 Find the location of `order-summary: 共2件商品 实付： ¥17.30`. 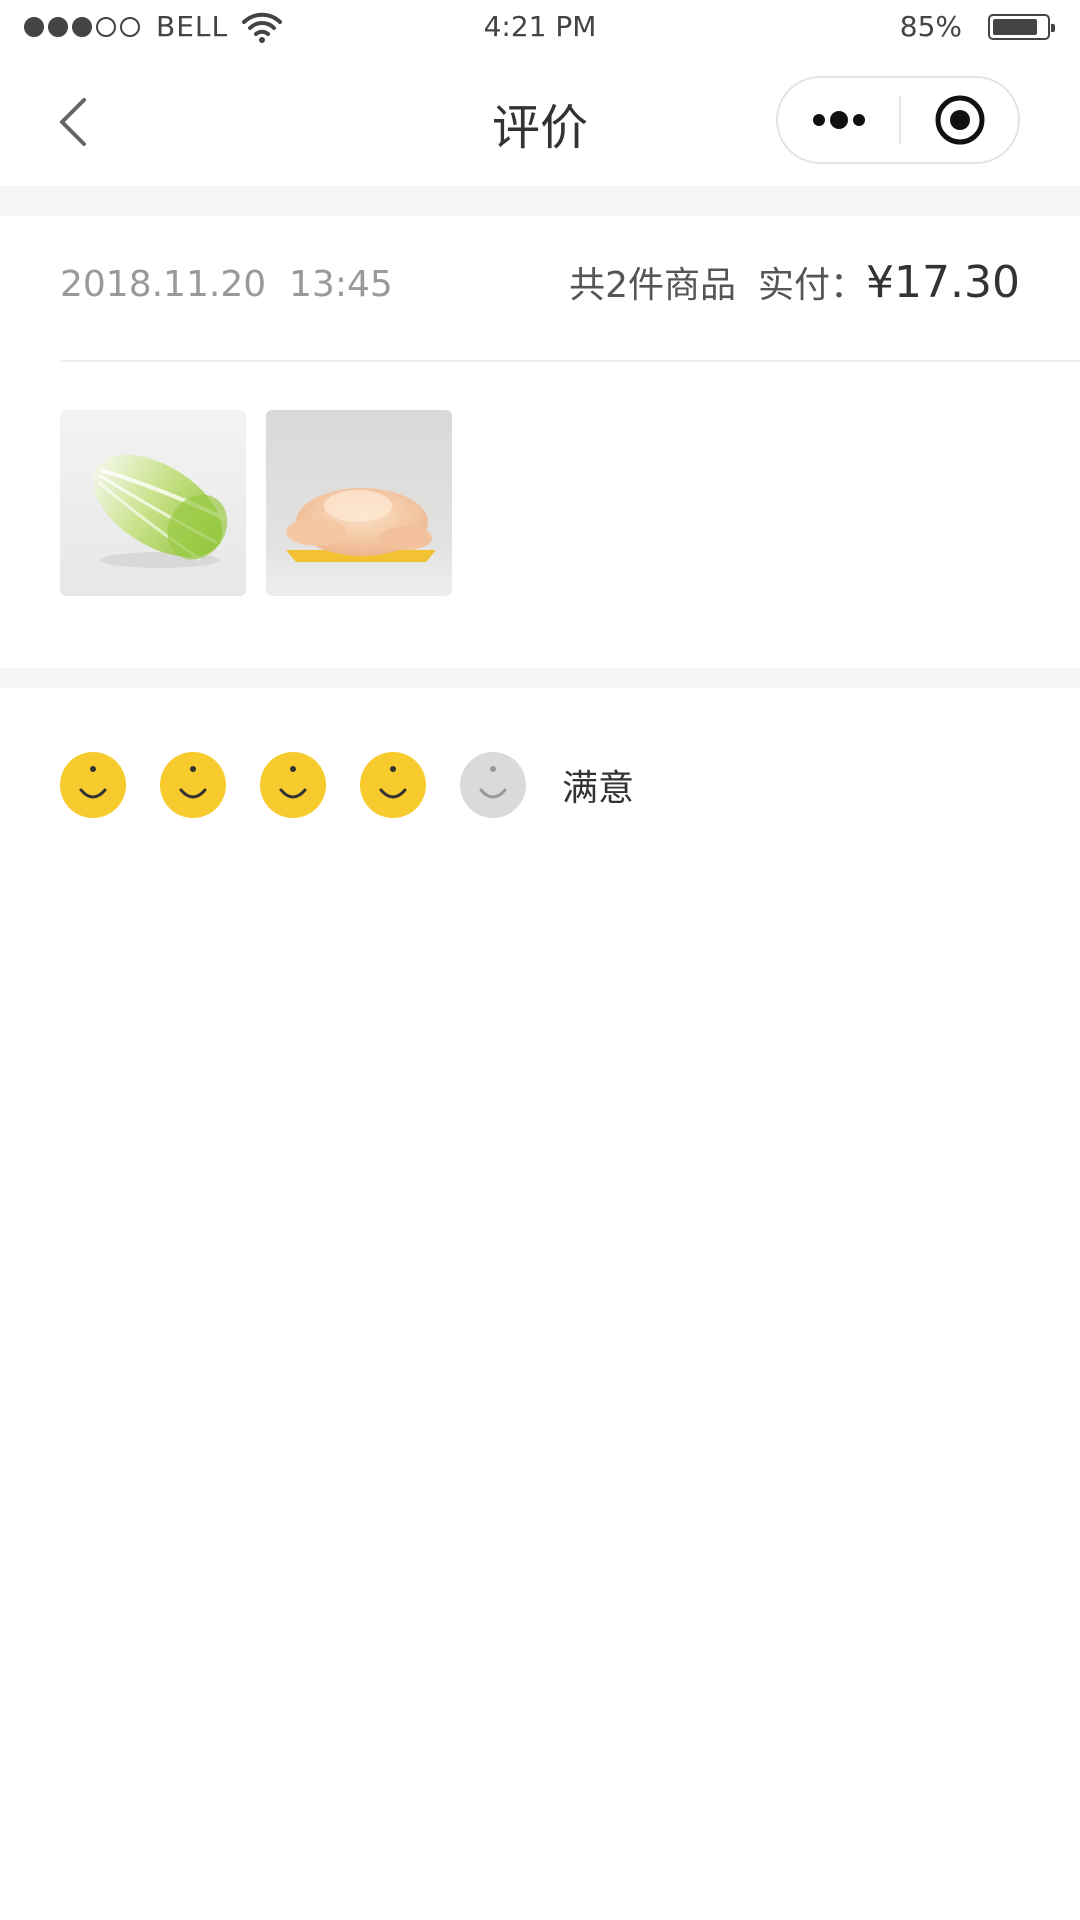

order-summary: 共2件商品 实付： ¥17.30 is located at coordinates (794, 282).